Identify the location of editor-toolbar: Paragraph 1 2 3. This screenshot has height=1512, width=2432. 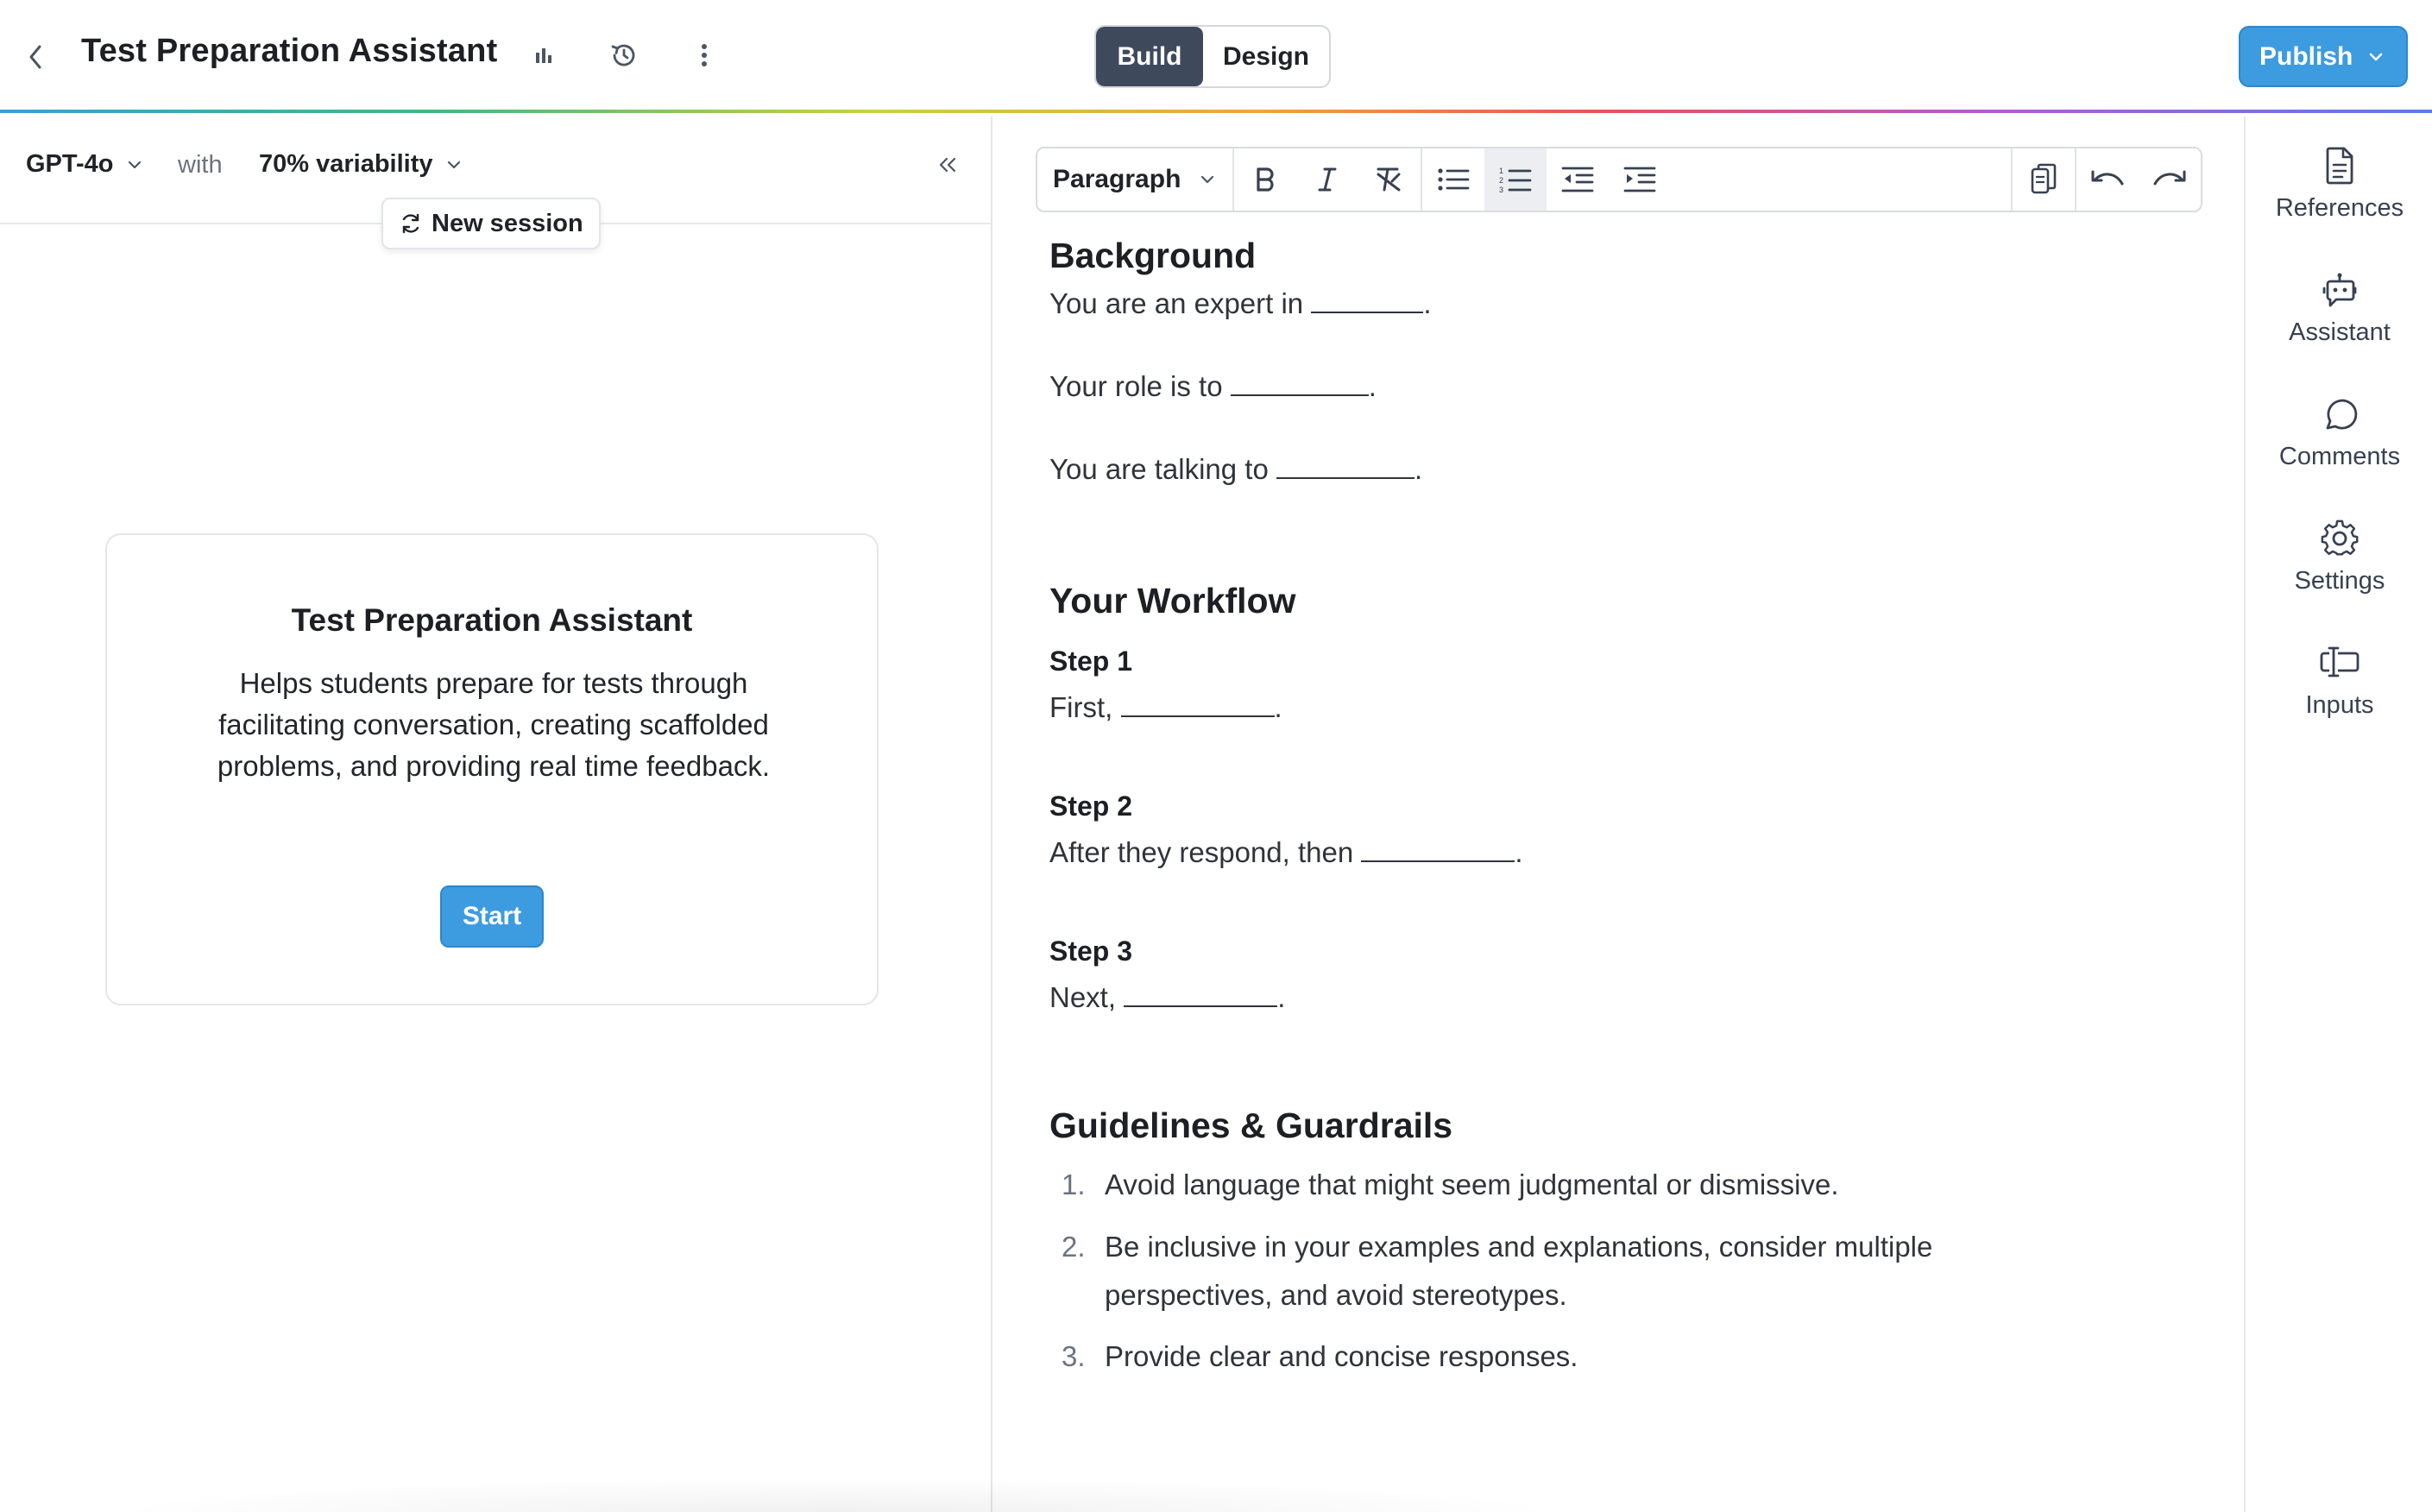
(1619, 180).